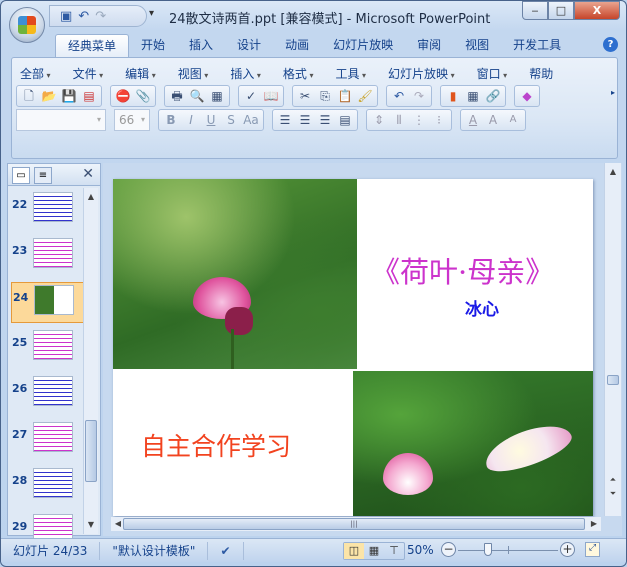 The image size is (627, 567). I want to click on align-left-icon: ☰, so click(285, 120).